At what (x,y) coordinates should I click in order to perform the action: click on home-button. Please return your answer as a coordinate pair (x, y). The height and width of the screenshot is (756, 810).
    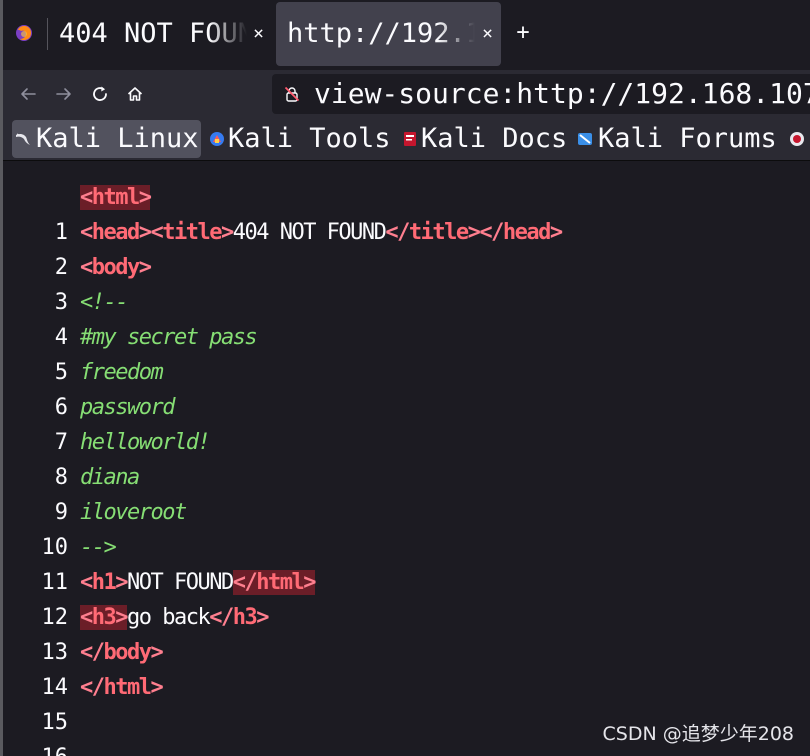
    Looking at the image, I should click on (135, 94).